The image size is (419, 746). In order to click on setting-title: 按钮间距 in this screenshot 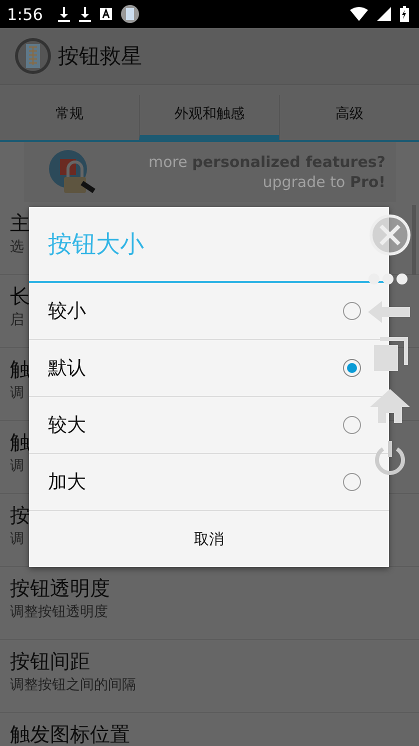, I will do `click(50, 661)`.